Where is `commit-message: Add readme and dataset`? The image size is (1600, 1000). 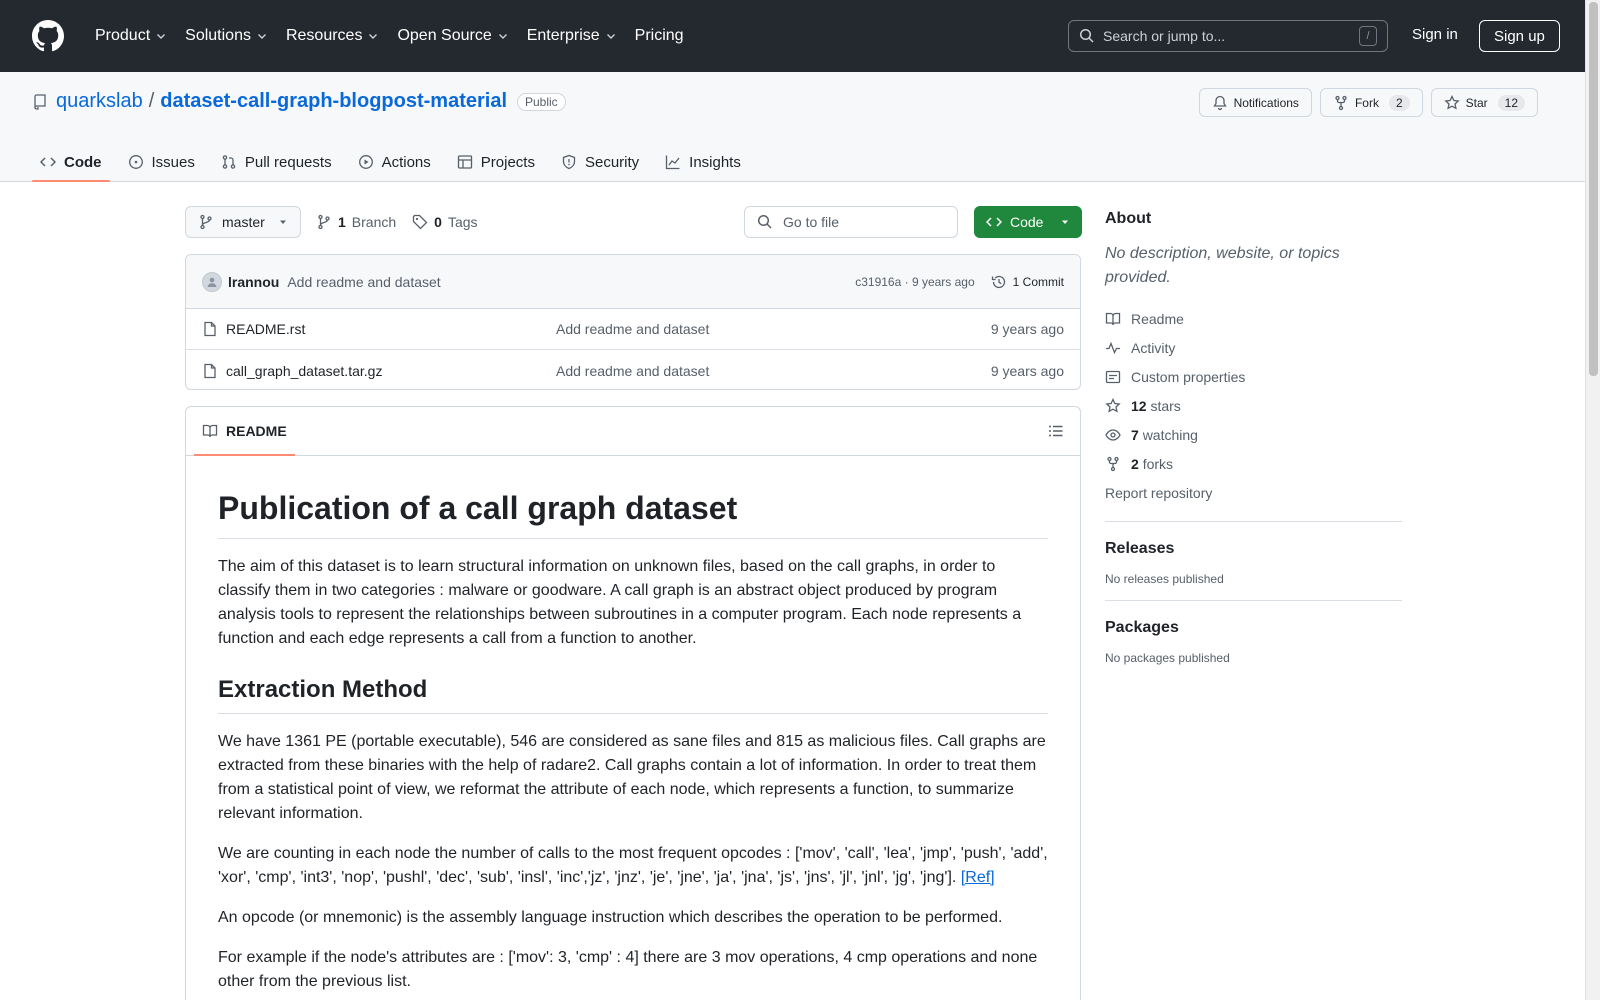
commit-message: Add readme and dataset is located at coordinates (363, 282).